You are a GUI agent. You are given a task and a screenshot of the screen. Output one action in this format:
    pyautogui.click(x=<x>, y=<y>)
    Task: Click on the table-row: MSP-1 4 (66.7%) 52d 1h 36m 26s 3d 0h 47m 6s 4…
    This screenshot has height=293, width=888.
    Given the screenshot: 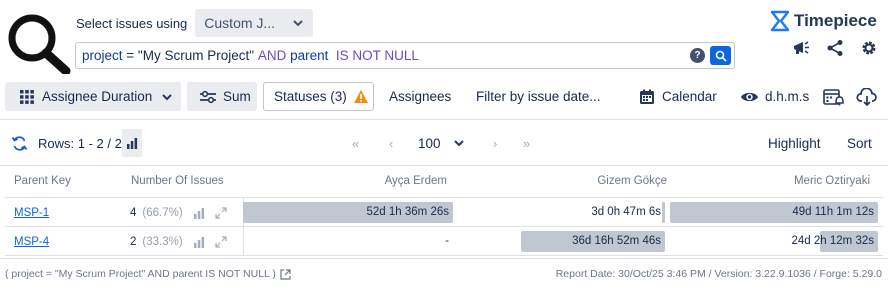 What is the action you would take?
    pyautogui.click(x=444, y=212)
    